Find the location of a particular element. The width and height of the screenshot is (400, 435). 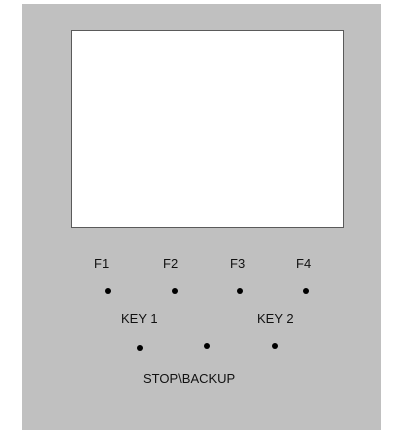

stop-backup-label: STOP\BACKUP is located at coordinates (189, 378).